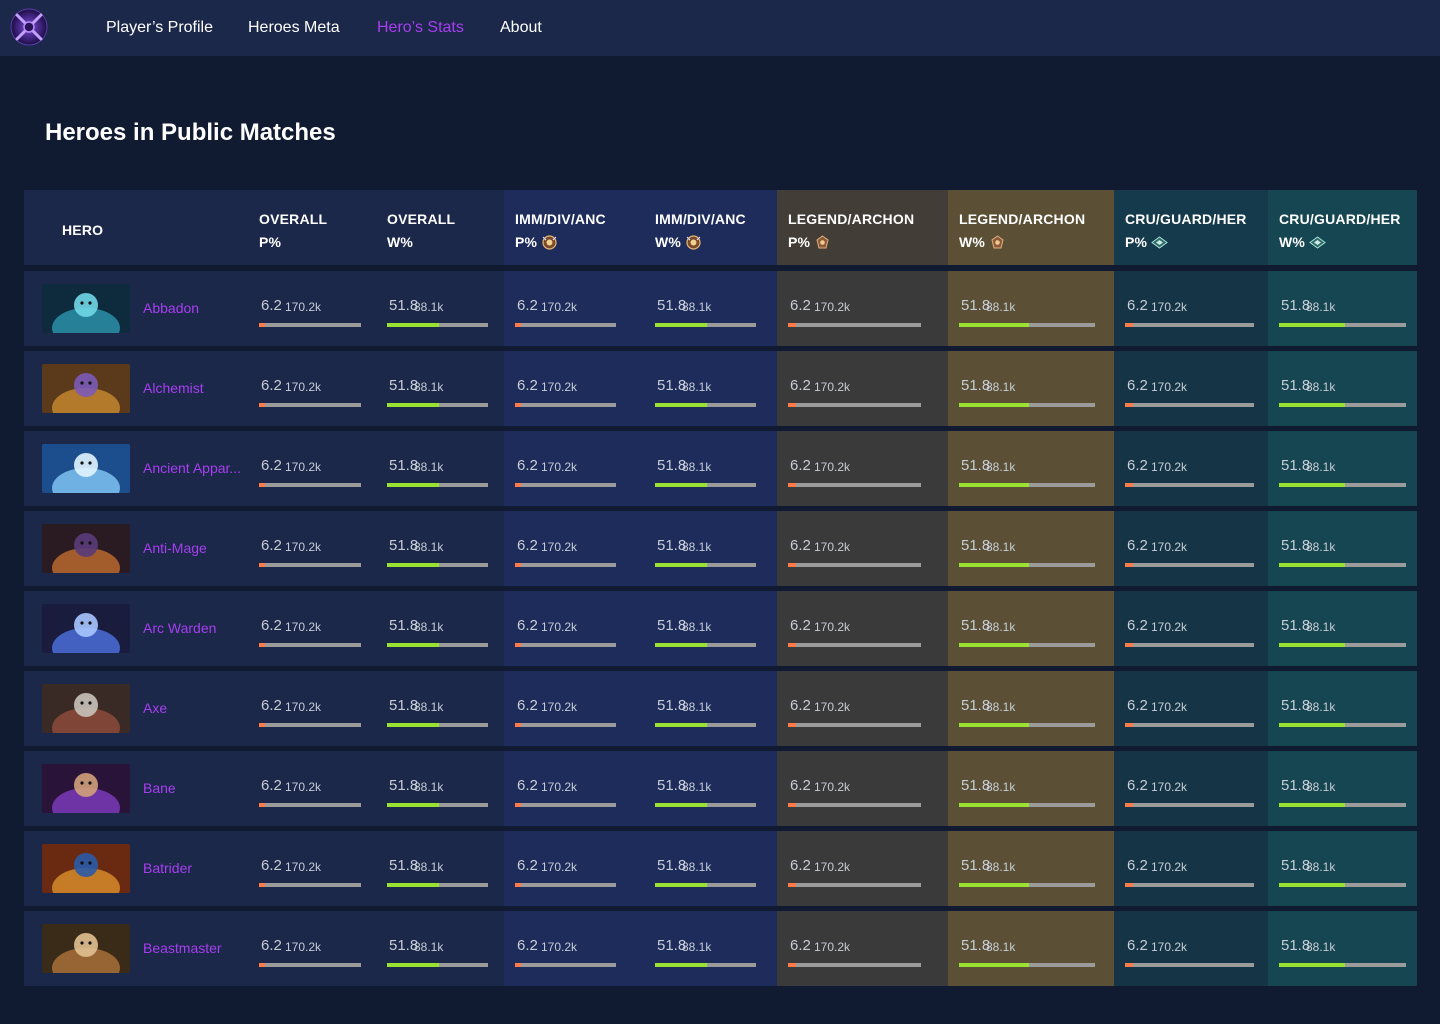 The width and height of the screenshot is (1440, 1024). What do you see at coordinates (136, 227) in the screenshot?
I see `column-header-hero: HERO` at bounding box center [136, 227].